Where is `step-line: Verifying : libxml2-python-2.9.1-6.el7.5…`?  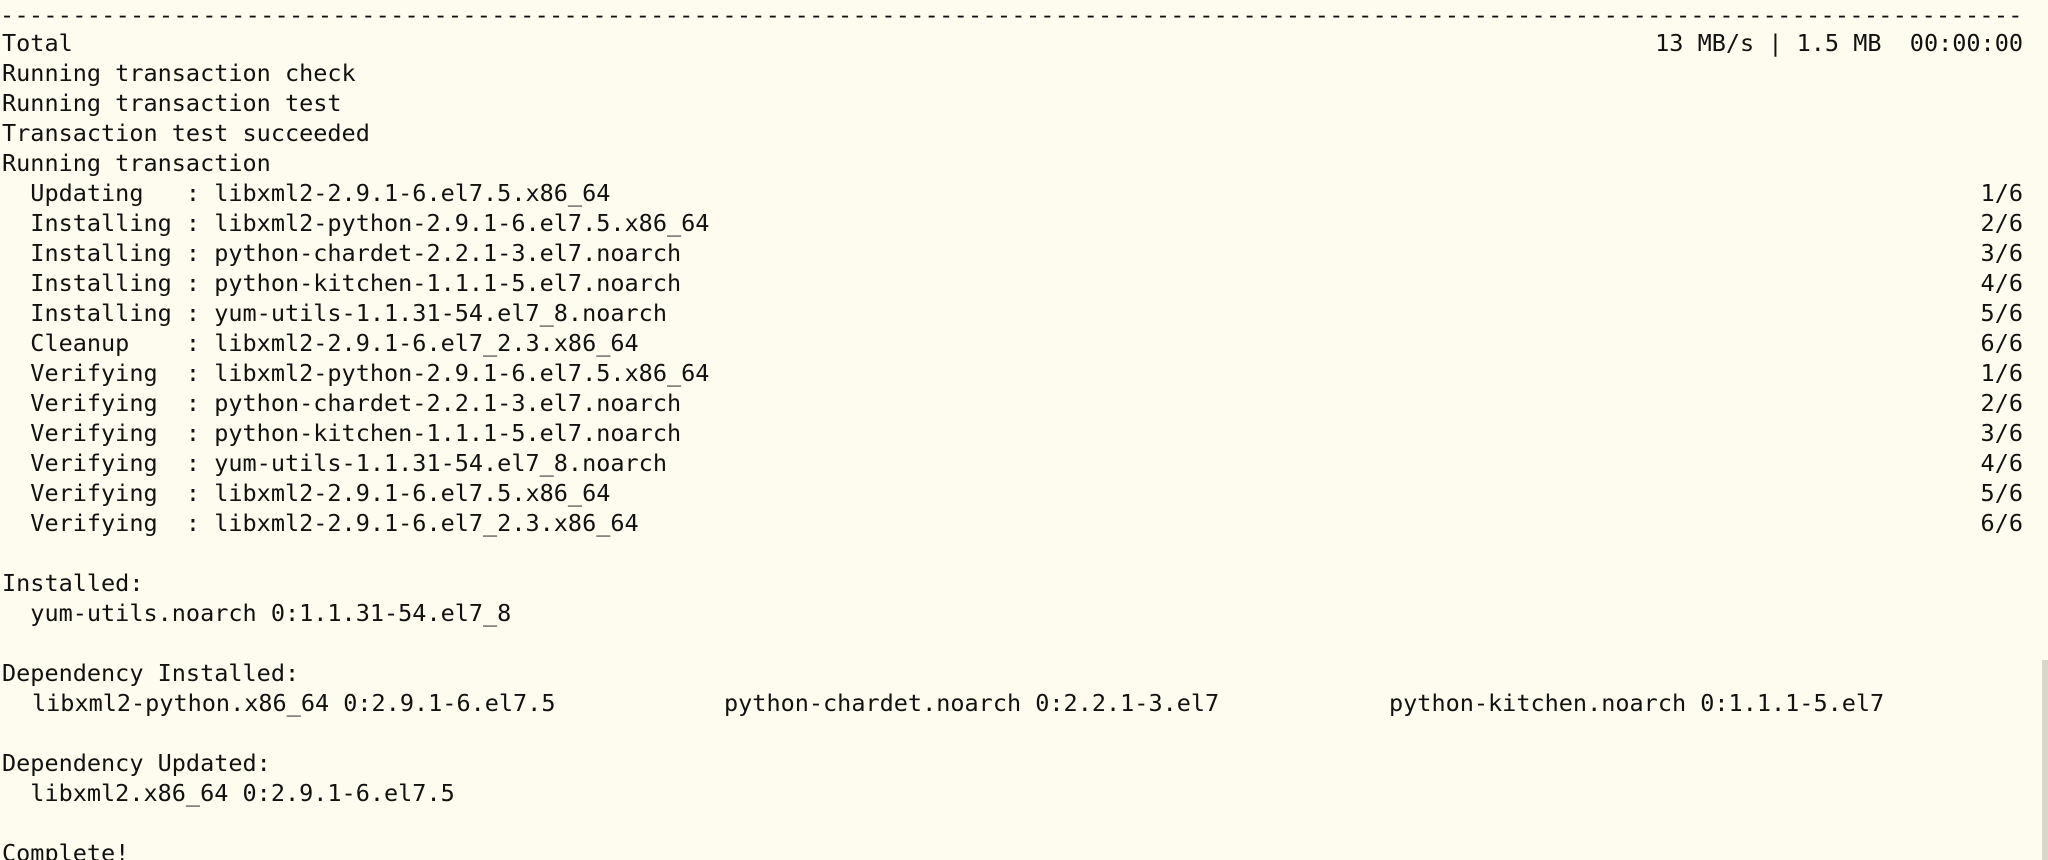 step-line: Verifying : libxml2-python-2.9.1-6.el7.5… is located at coordinates (356, 373).